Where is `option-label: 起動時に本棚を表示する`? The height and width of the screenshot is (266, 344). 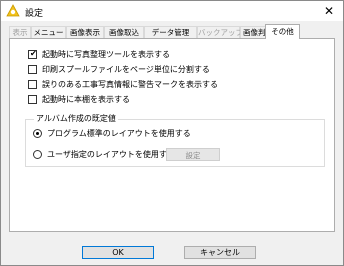
option-label: 起動時に本棚を表示する is located at coordinates (86, 99).